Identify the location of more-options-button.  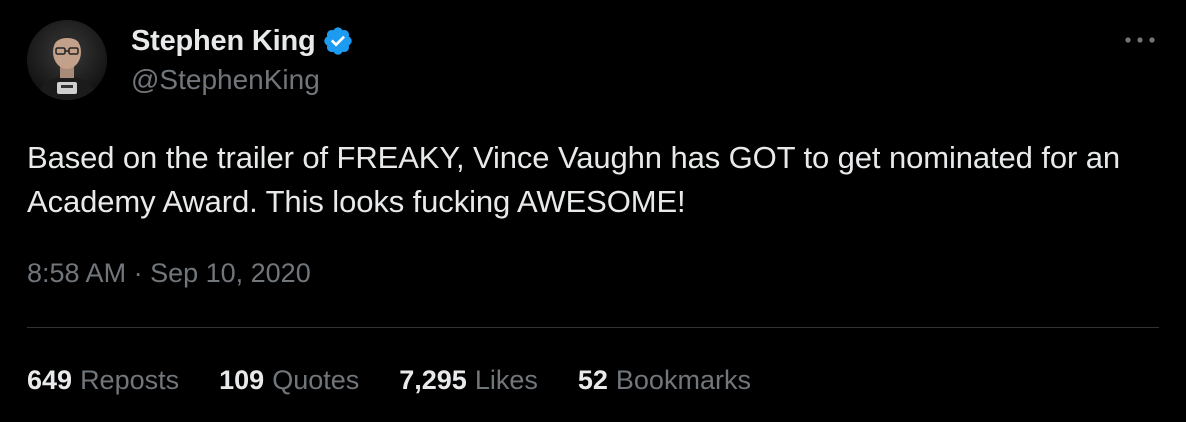
(1140, 40).